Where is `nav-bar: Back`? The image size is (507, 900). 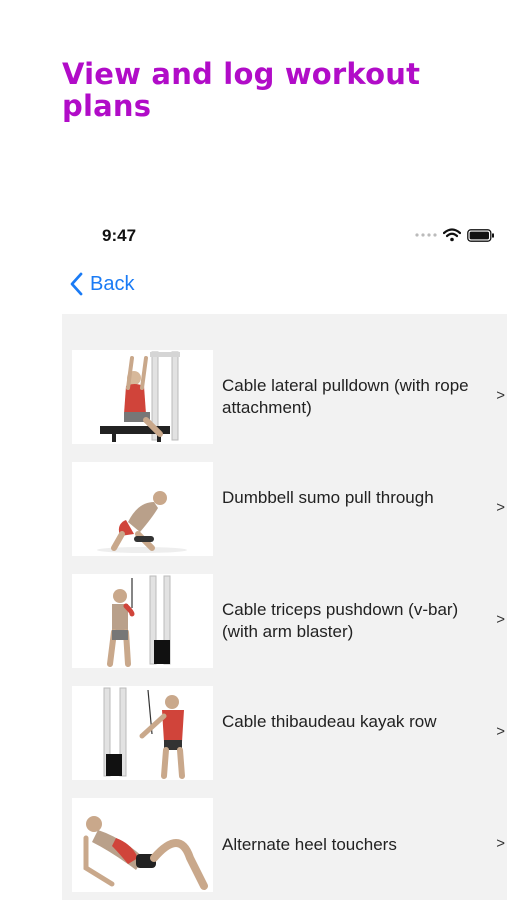 nav-bar: Back is located at coordinates (284, 290).